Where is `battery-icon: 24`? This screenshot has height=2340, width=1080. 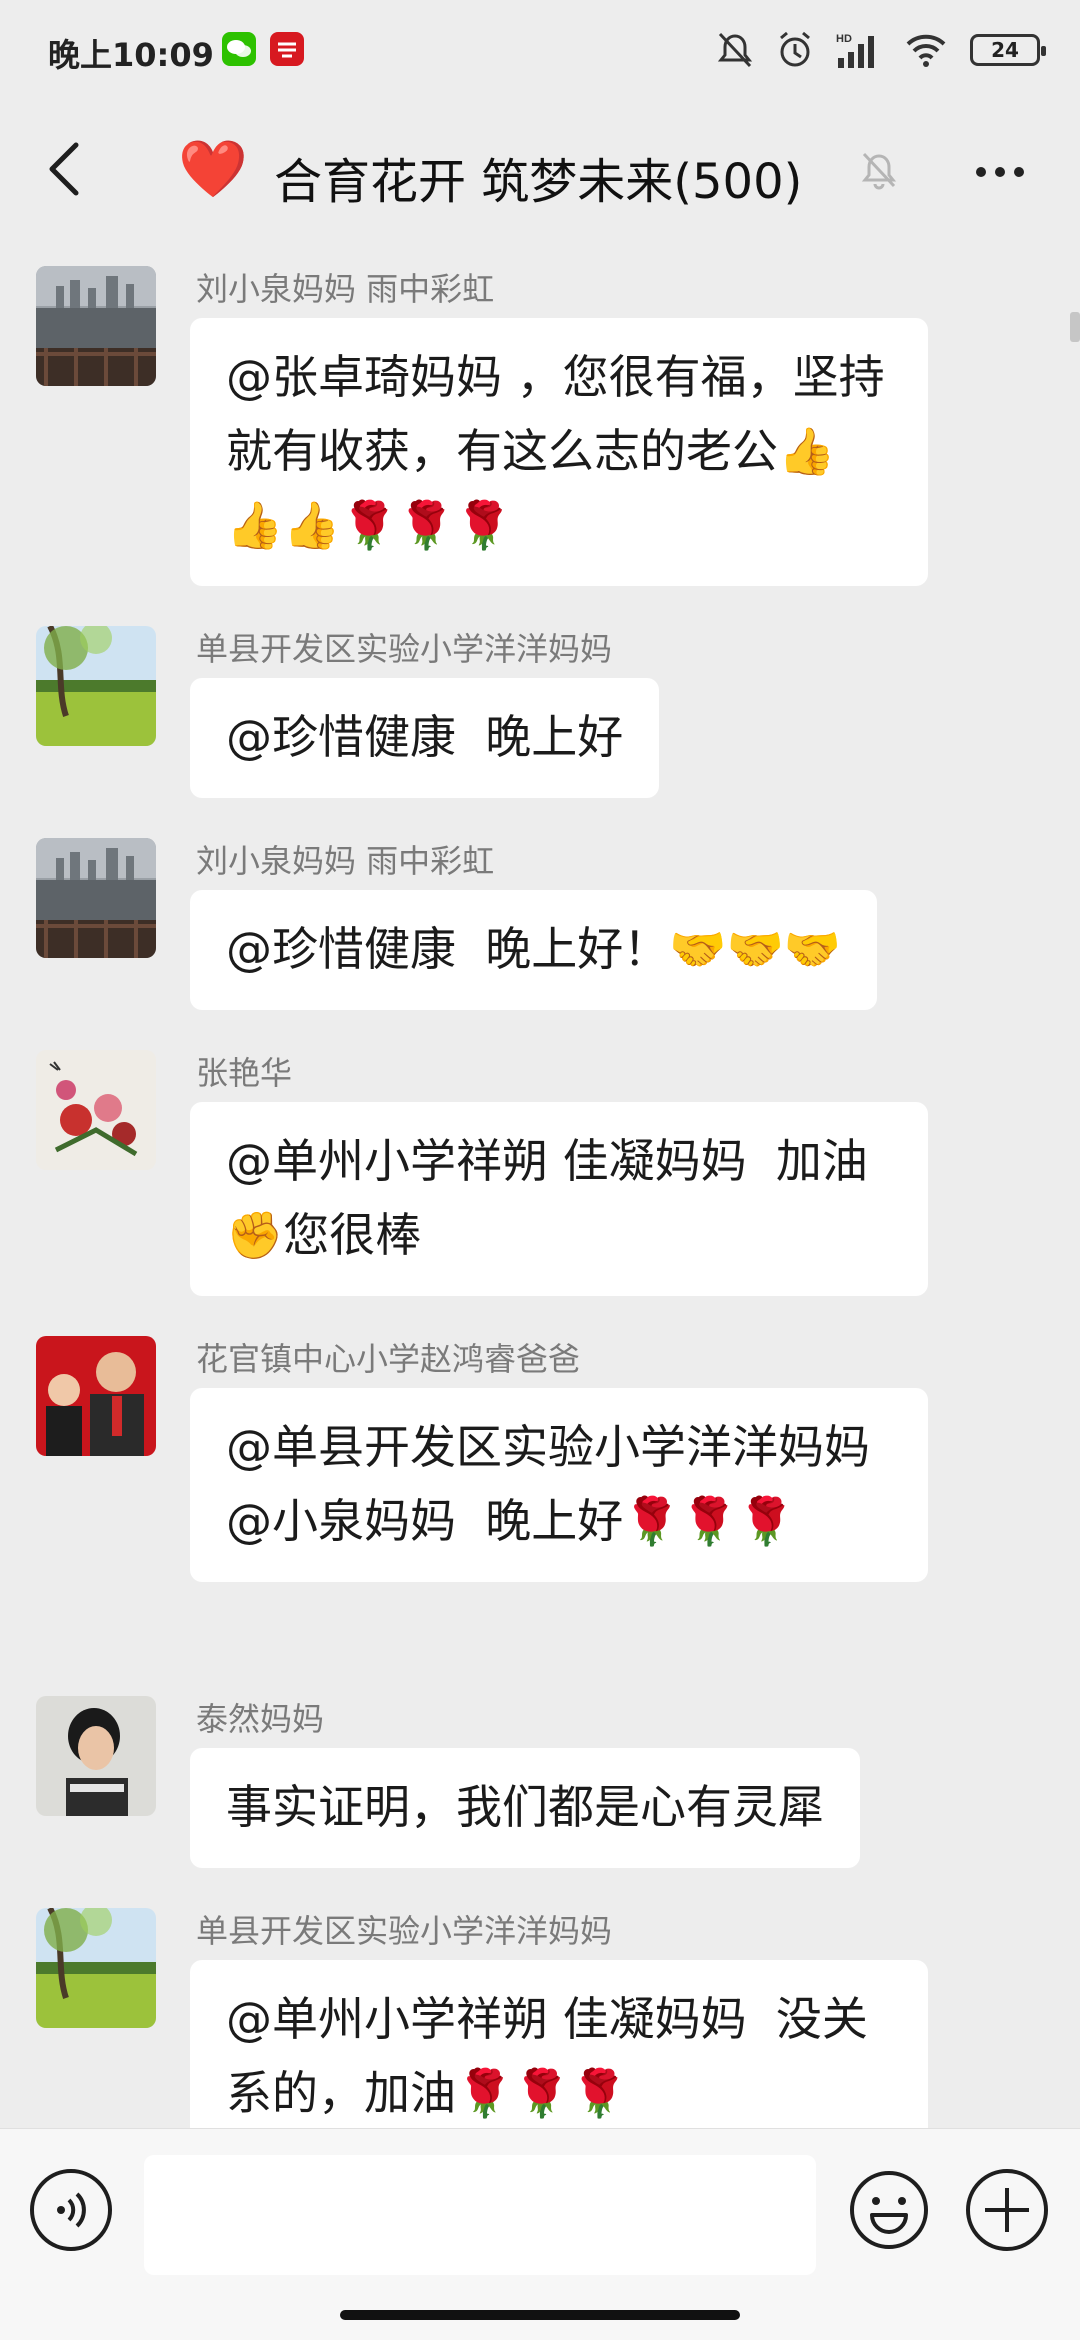
battery-icon: 24 is located at coordinates (1008, 50).